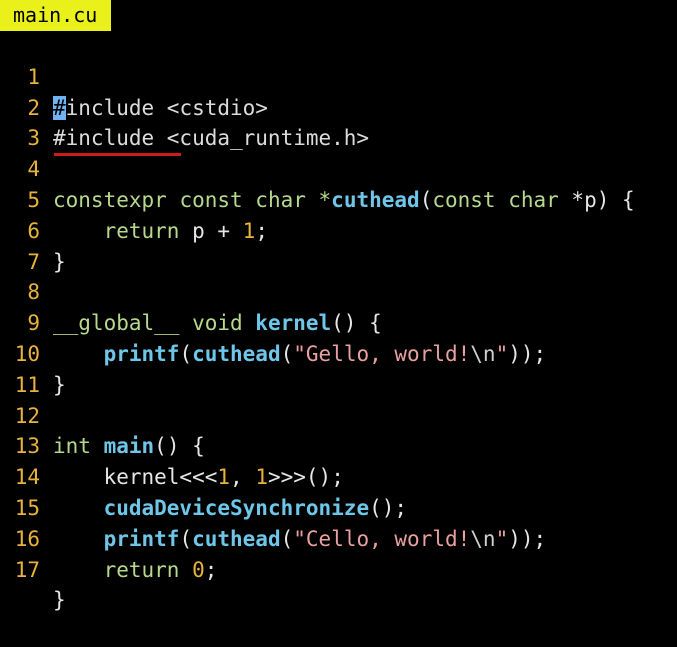 Image resolution: width=677 pixels, height=647 pixels. What do you see at coordinates (141, 569) in the screenshot?
I see `keyword: return` at bounding box center [141, 569].